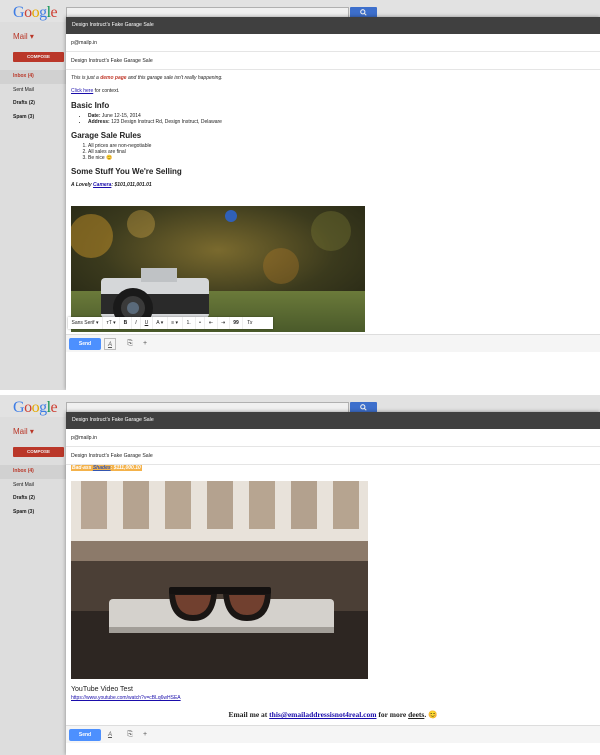 The width and height of the screenshot is (600, 755). I want to click on click-here-link: Click here, so click(82, 91).